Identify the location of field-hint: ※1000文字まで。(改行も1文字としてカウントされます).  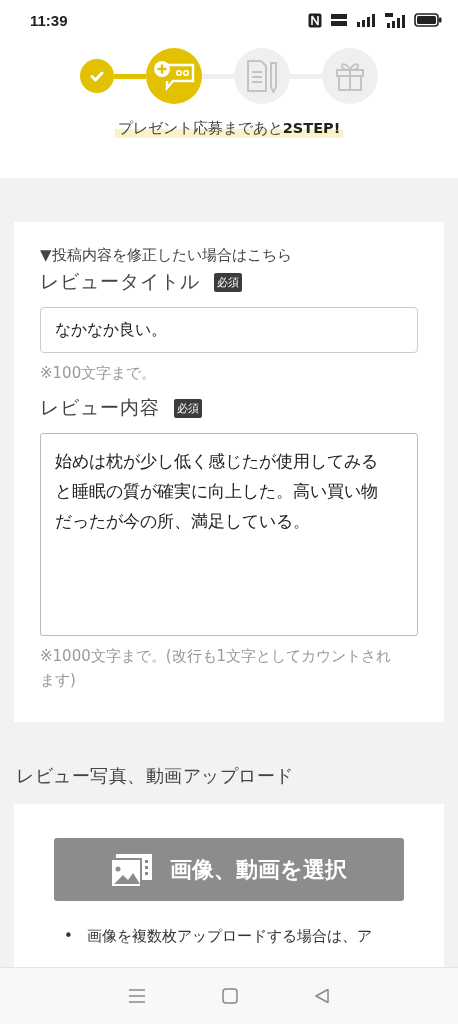
(216, 668).